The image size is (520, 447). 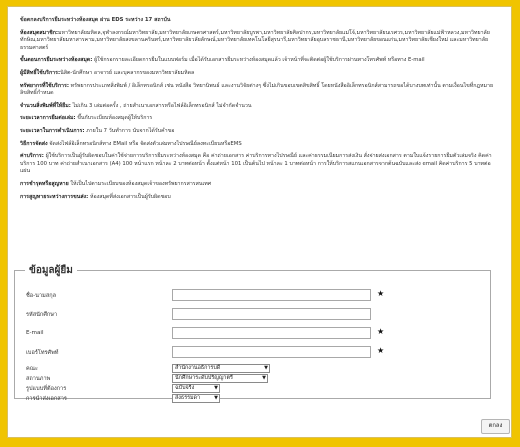 I want to click on return-heading: การชำรุดหรือสูญหาย, so click(x=44, y=183).